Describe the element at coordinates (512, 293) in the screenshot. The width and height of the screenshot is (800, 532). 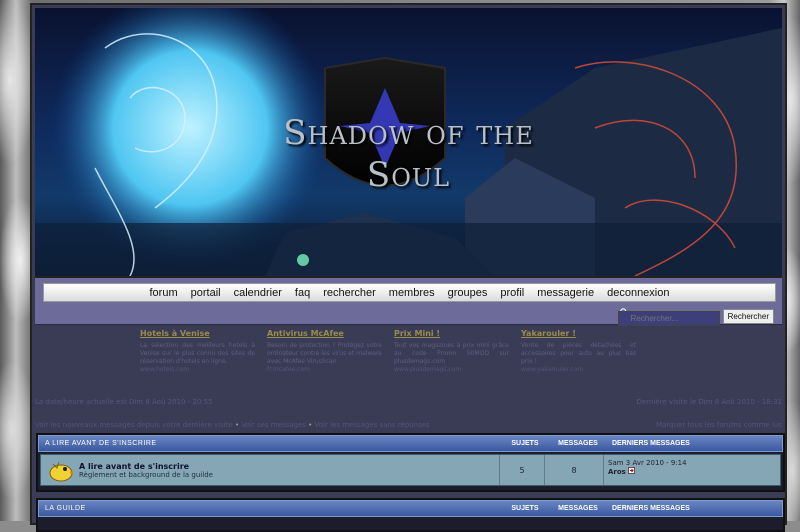
I see `nav-profil: profil` at that location.